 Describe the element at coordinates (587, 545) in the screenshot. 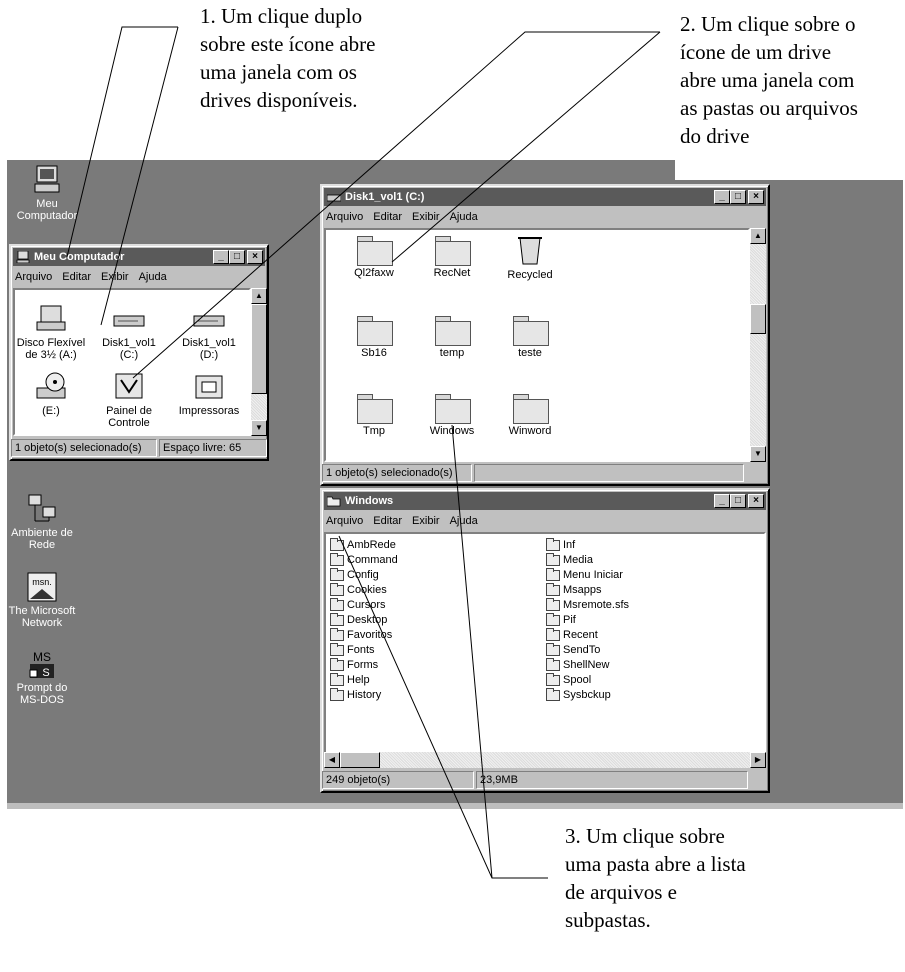

I see `list-item: Inf` at that location.